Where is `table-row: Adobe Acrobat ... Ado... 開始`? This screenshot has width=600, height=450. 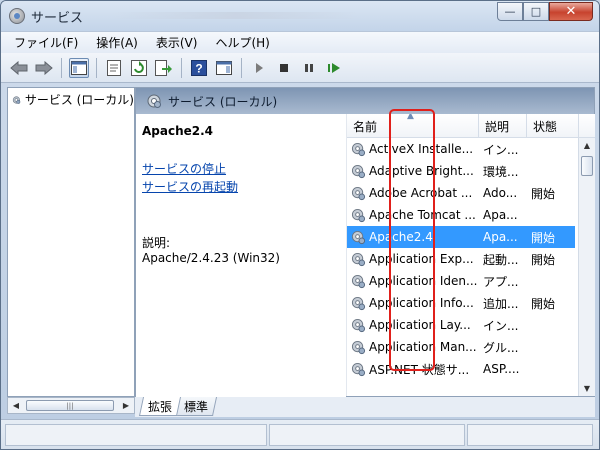 table-row: Adobe Acrobat ... Ado... 開始 is located at coordinates (461, 193).